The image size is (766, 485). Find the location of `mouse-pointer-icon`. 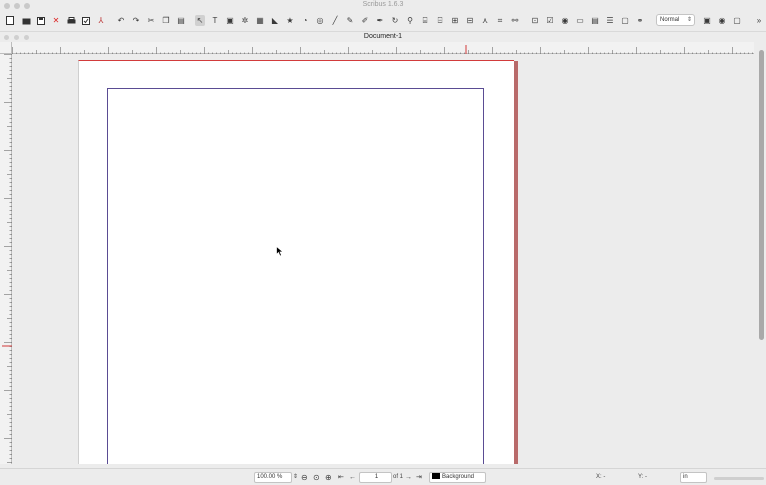

mouse-pointer-icon is located at coordinates (280, 251).